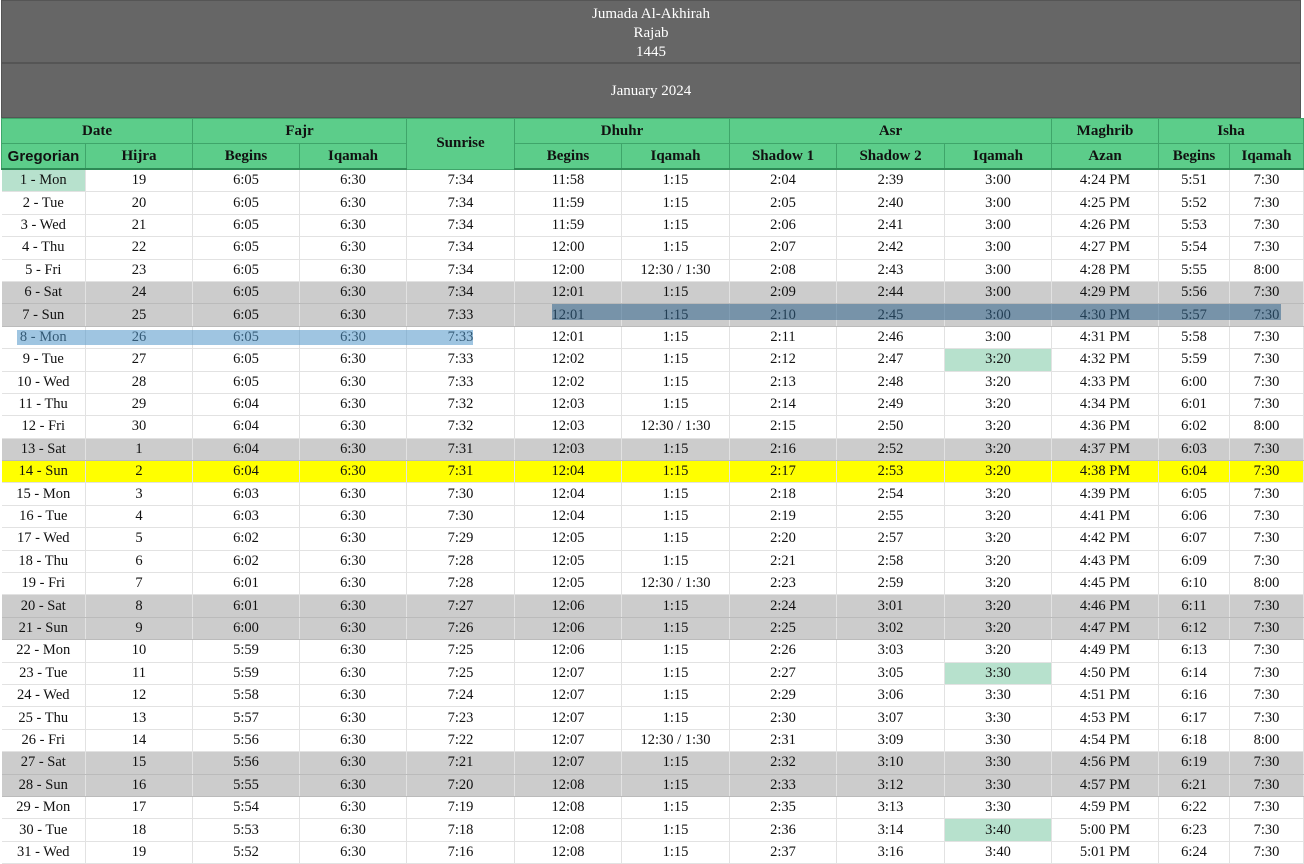  What do you see at coordinates (139, 741) in the screenshot?
I see `cell-hijra: 14` at bounding box center [139, 741].